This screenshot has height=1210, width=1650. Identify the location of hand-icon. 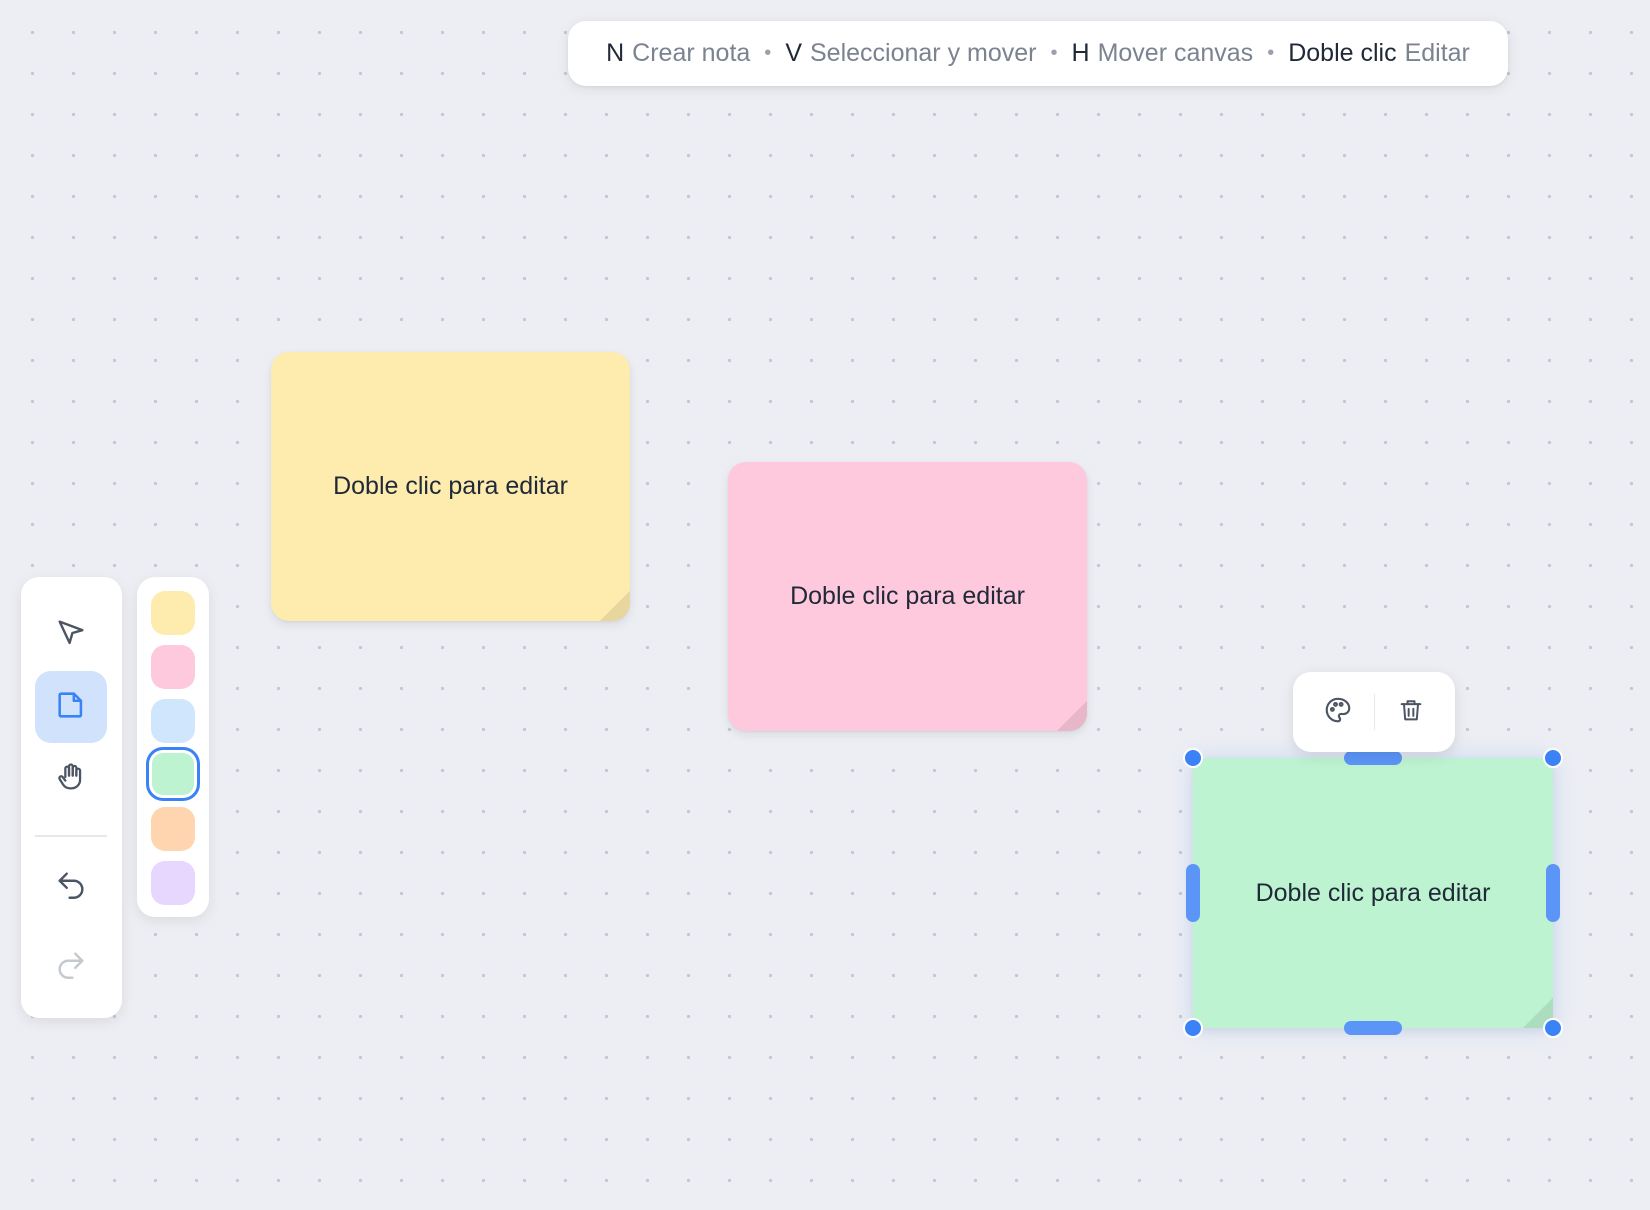
(71, 779).